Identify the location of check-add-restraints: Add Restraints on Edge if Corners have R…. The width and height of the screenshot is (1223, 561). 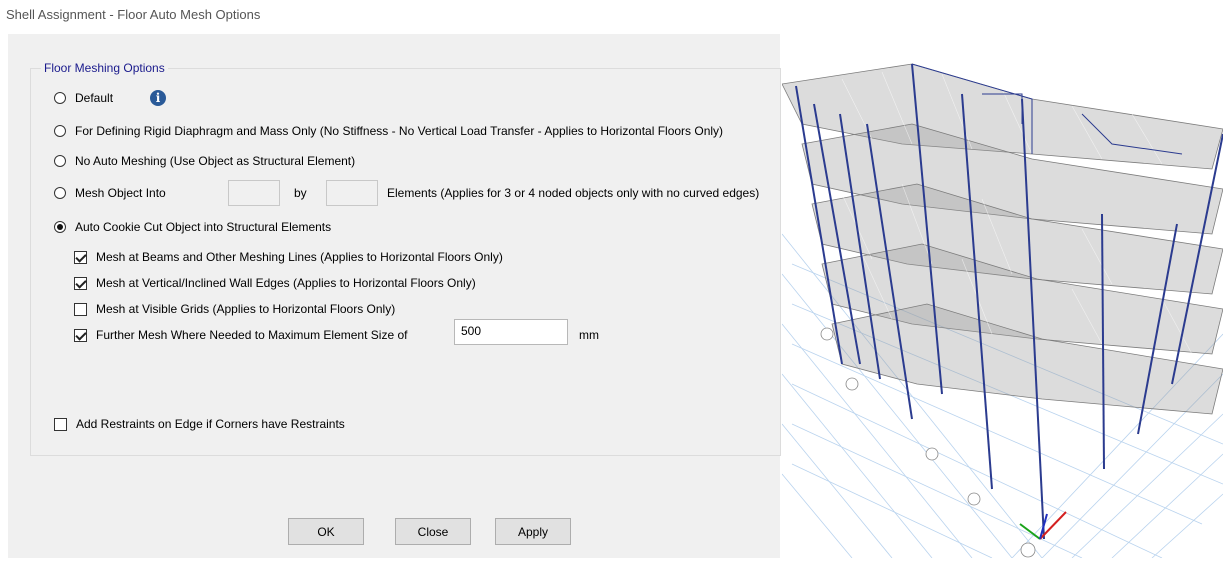
(199, 424).